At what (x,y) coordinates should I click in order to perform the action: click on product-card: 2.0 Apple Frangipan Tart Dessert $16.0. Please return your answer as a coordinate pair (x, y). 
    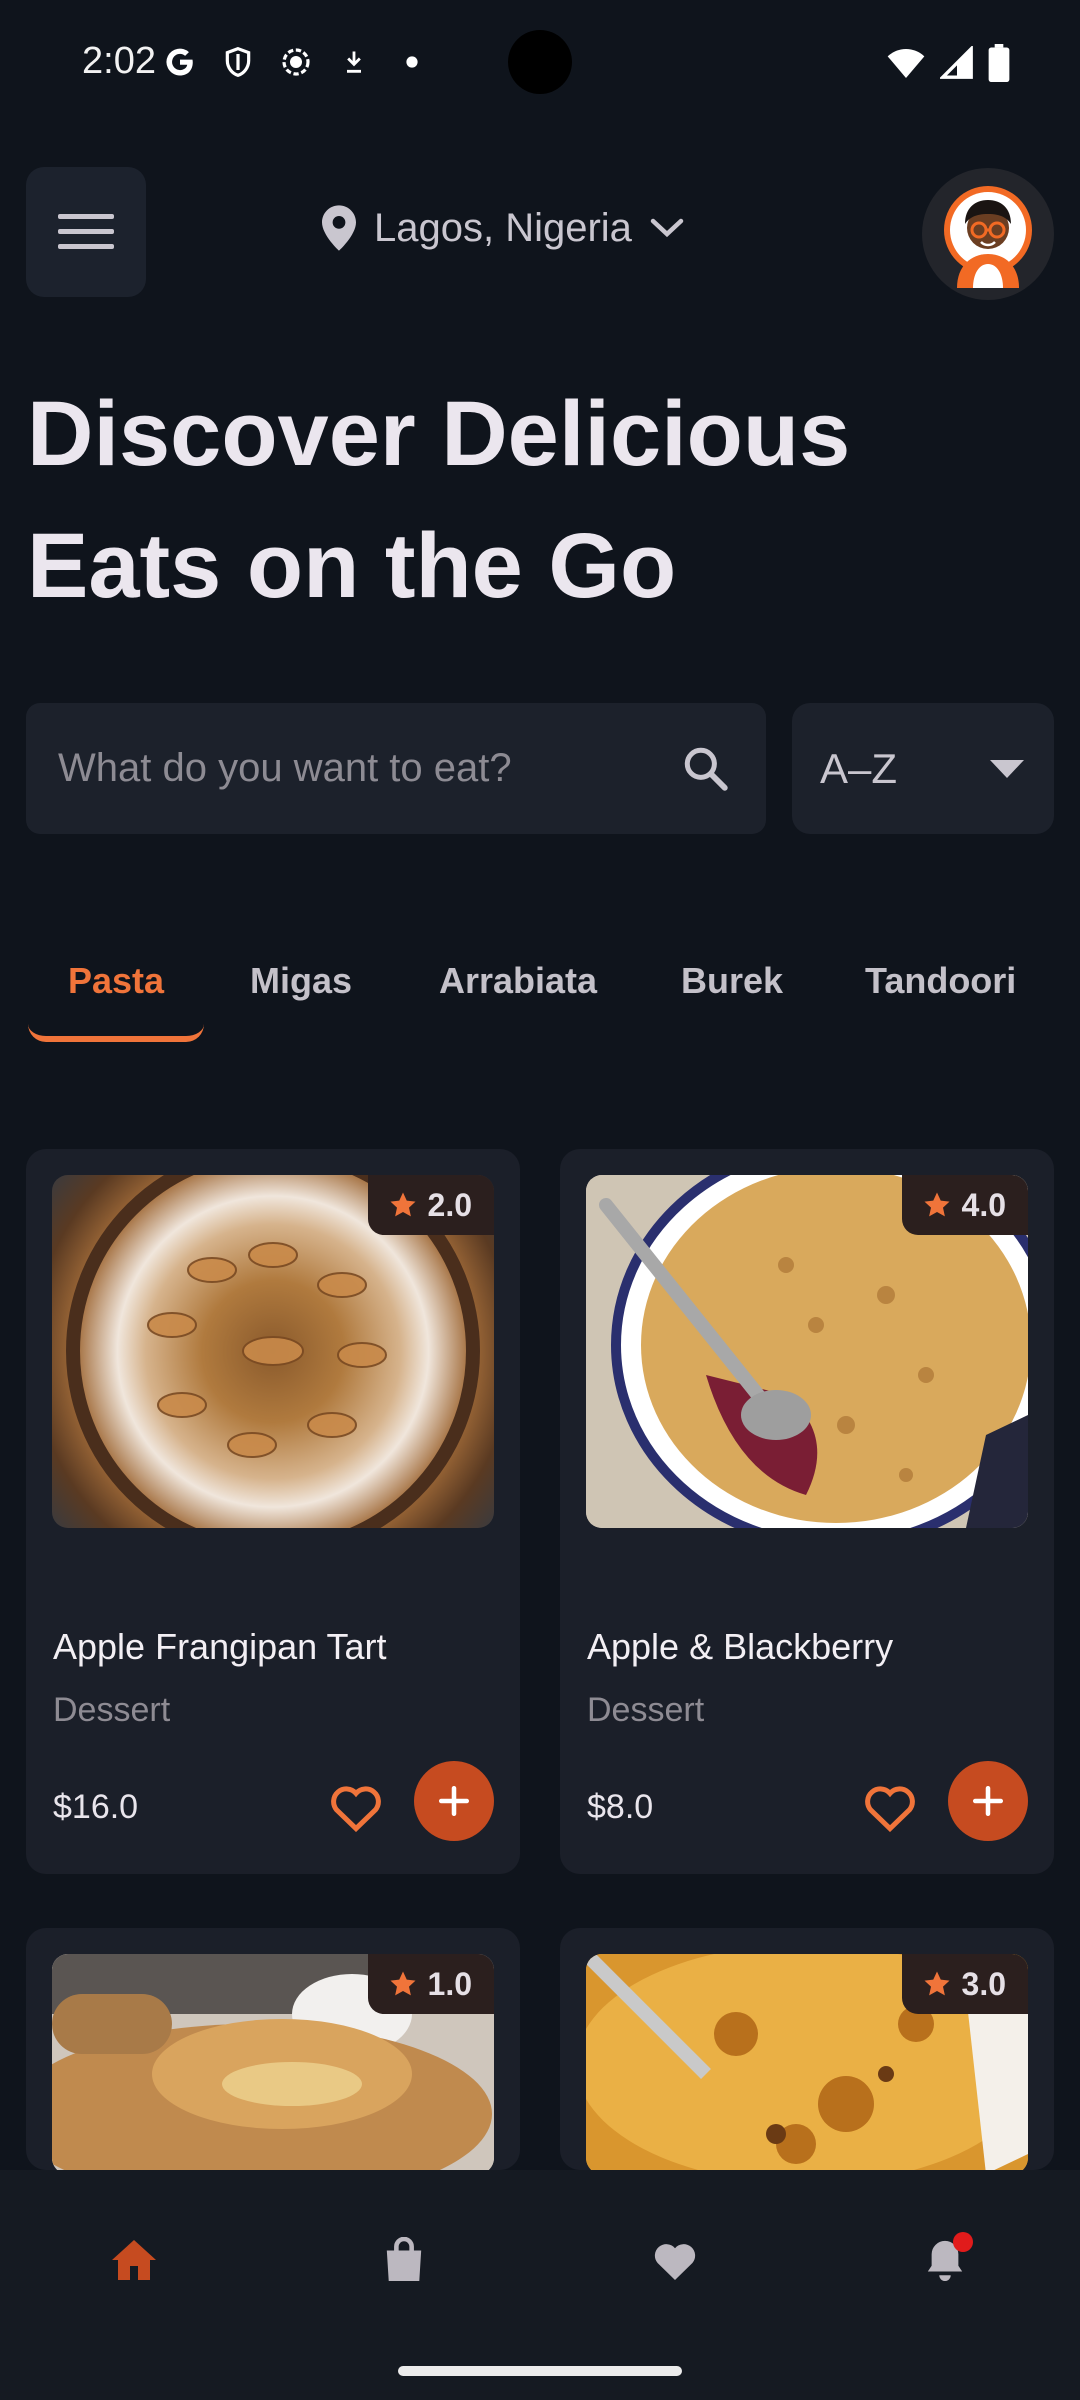
    Looking at the image, I should click on (273, 1511).